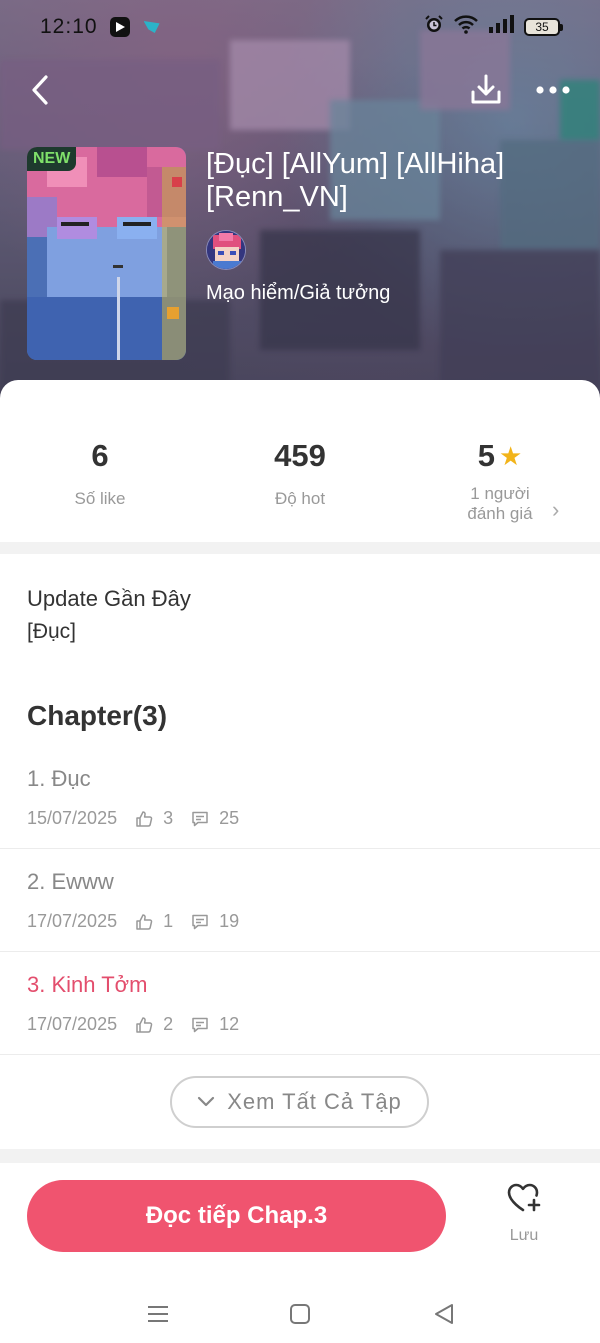  Describe the element at coordinates (100, 498) in the screenshot. I see `likes-label: Số like` at that location.